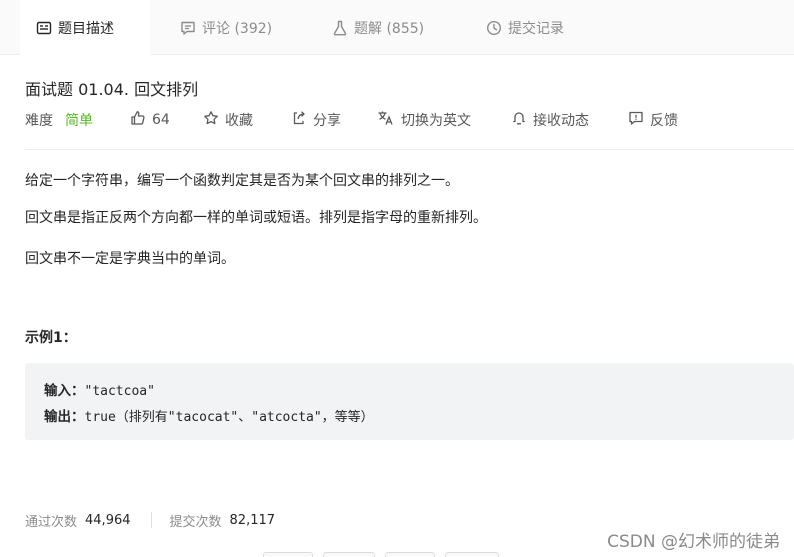 Image resolution: width=794 pixels, height=557 pixels. Describe the element at coordinates (229, 417) in the screenshot. I see `output-value: true（排列有"tacocat"、"atcocta"，等等）` at that location.